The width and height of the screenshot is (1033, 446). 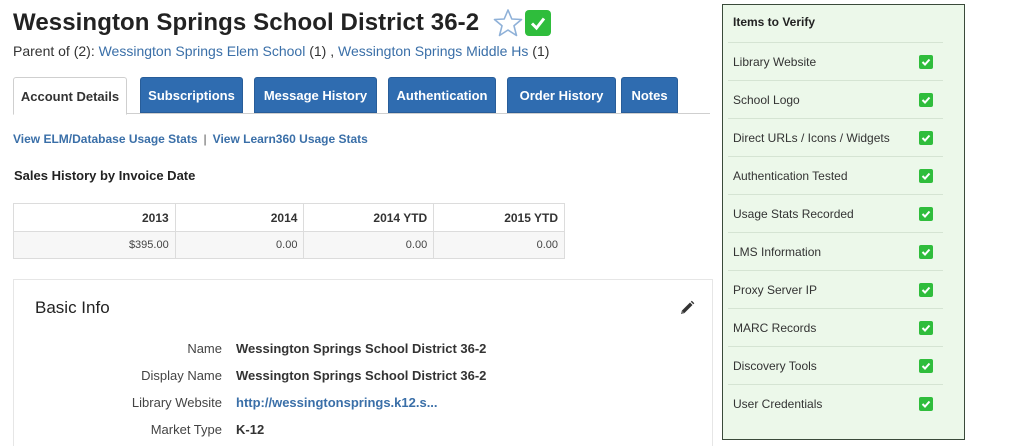 What do you see at coordinates (835, 365) in the screenshot?
I see `verify-item: Discovery Tools` at bounding box center [835, 365].